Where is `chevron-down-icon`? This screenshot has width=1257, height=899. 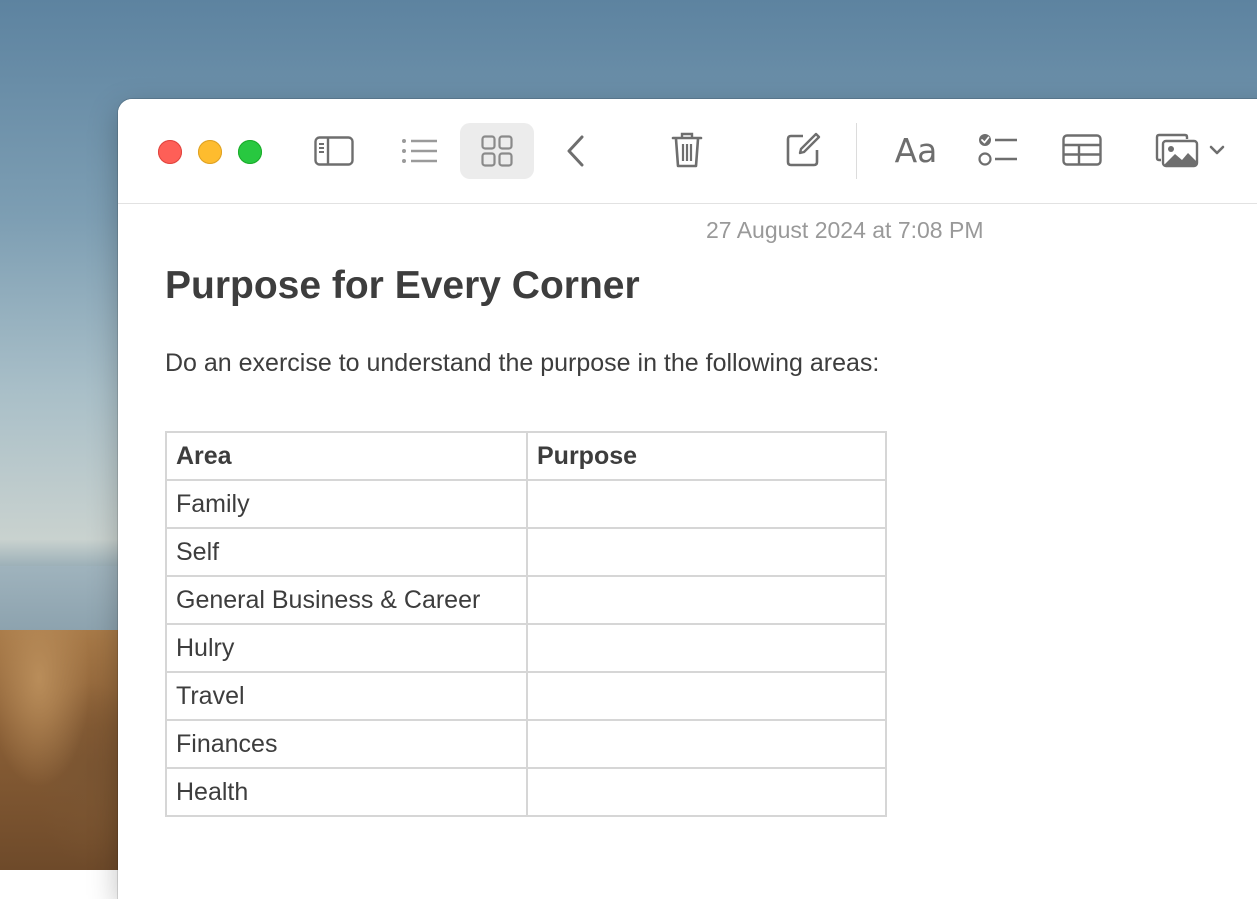
chevron-down-icon is located at coordinates (1217, 150).